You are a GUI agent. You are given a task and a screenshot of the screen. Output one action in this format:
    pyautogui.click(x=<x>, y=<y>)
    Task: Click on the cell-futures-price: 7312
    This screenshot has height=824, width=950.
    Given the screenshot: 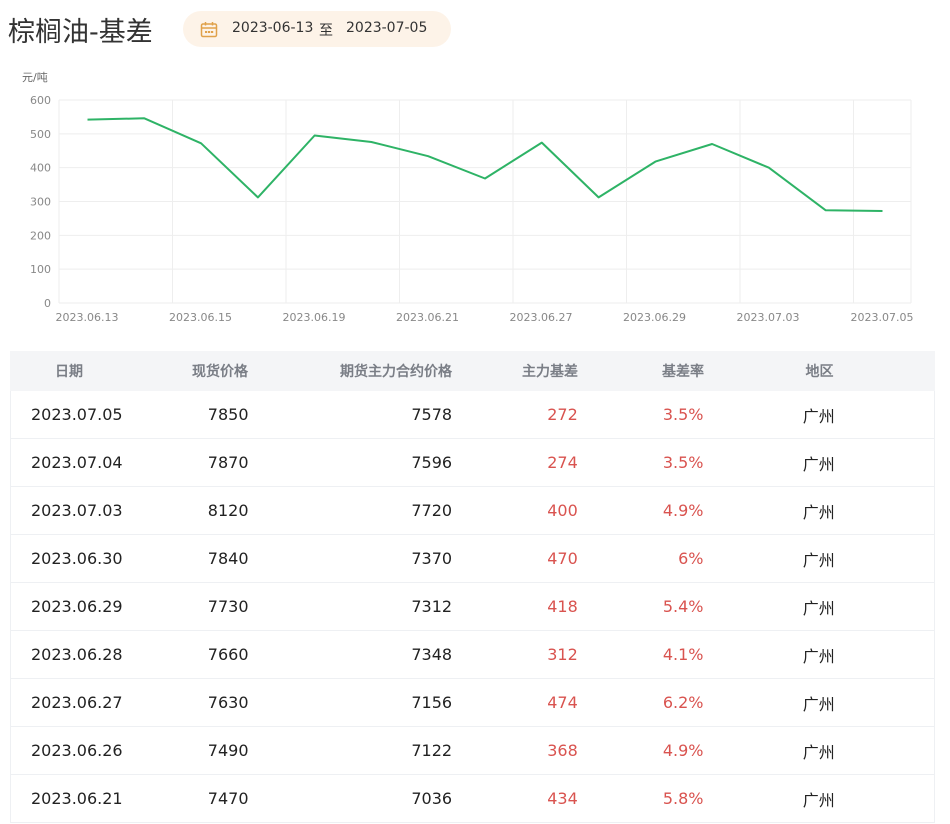 What is the action you would take?
    pyautogui.click(x=432, y=606)
    